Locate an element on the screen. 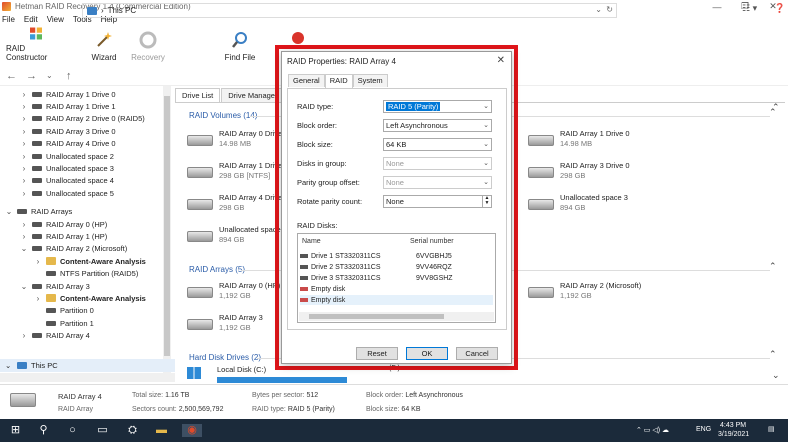  back-arrow-icon: ← is located at coordinates (13, 76).